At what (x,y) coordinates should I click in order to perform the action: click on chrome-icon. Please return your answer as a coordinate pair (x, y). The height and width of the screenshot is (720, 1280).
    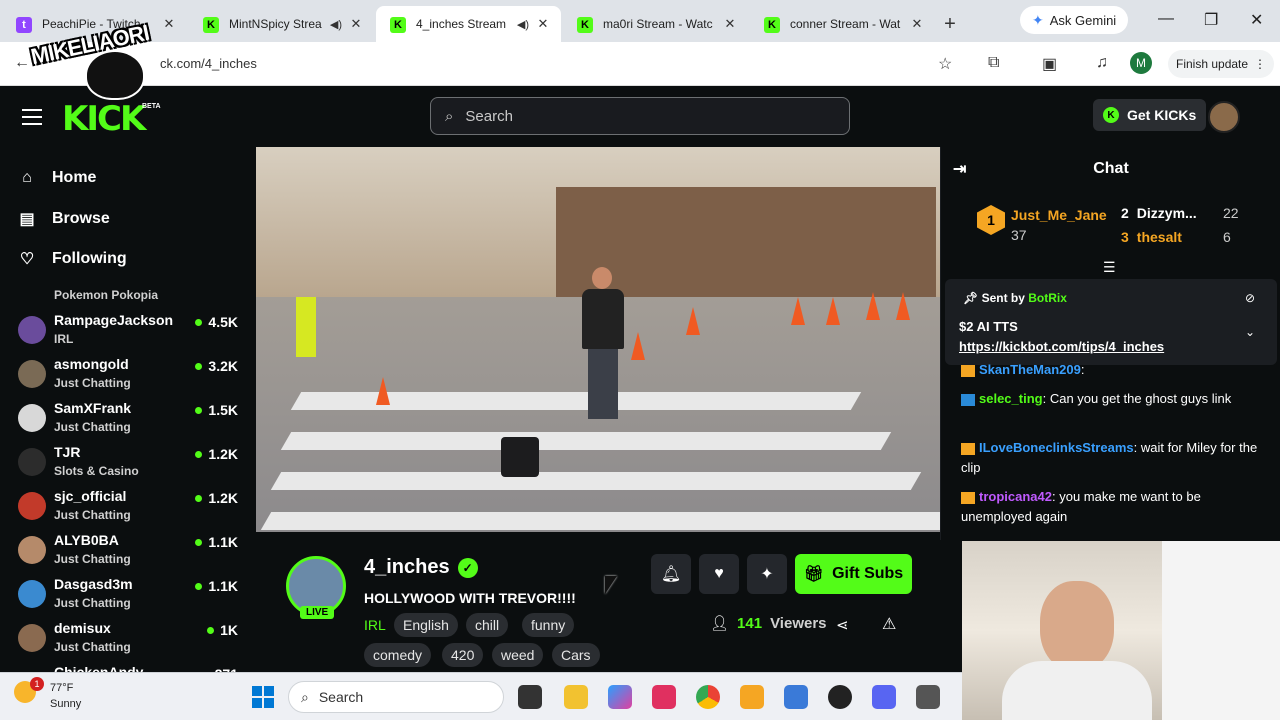
    Looking at the image, I should click on (708, 697).